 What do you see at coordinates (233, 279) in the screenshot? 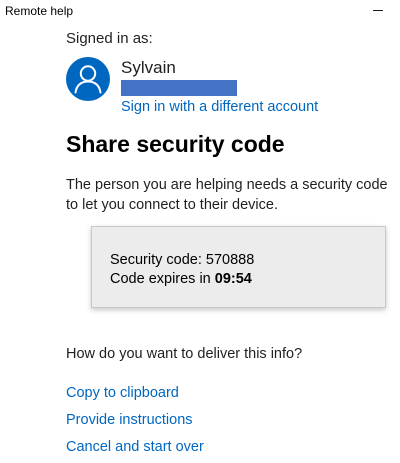
I see `code-expiry-timer: 09:54` at bounding box center [233, 279].